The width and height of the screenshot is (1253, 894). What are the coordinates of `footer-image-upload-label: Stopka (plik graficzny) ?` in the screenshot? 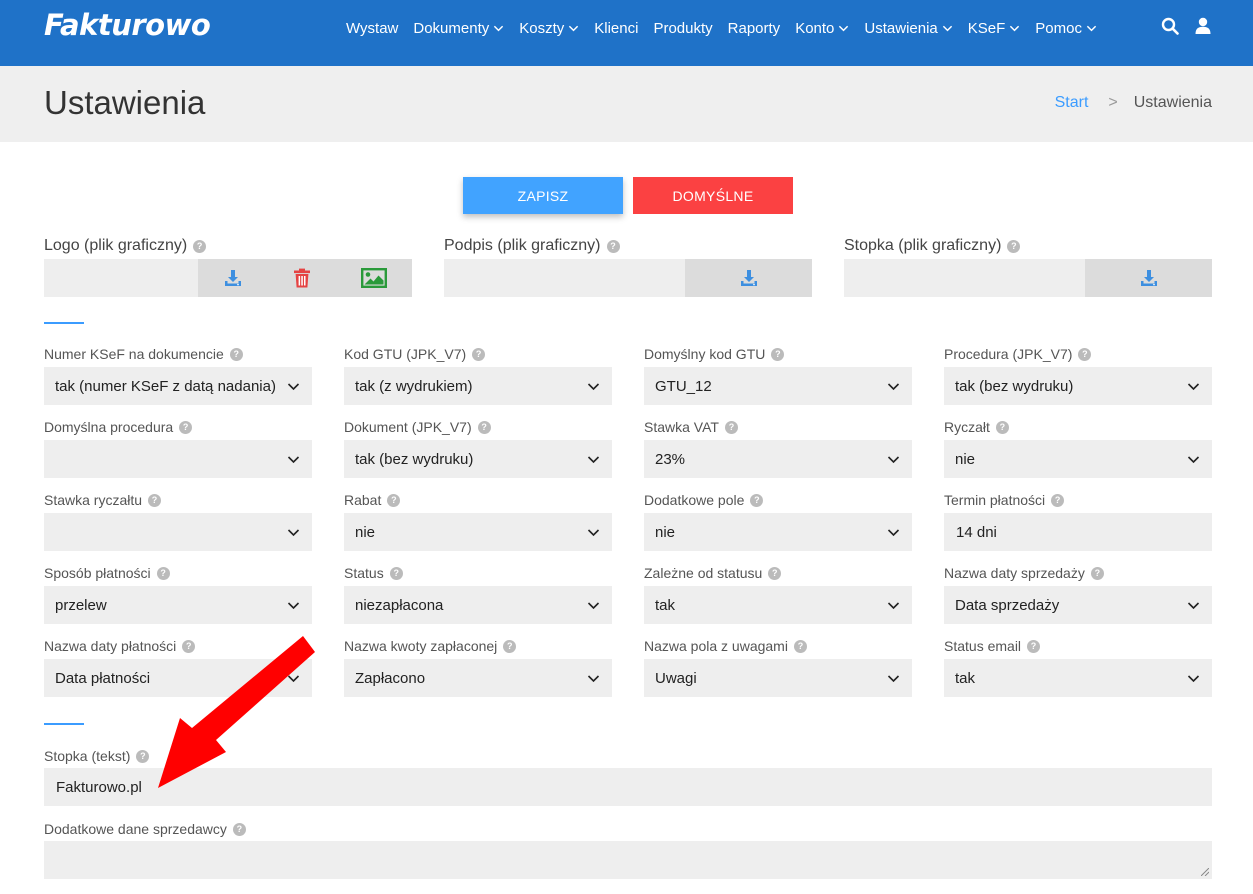 It's located at (932, 246).